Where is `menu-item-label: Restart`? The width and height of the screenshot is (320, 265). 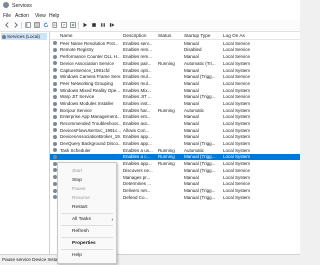
menu-item-label: Restart is located at coordinates (80, 207).